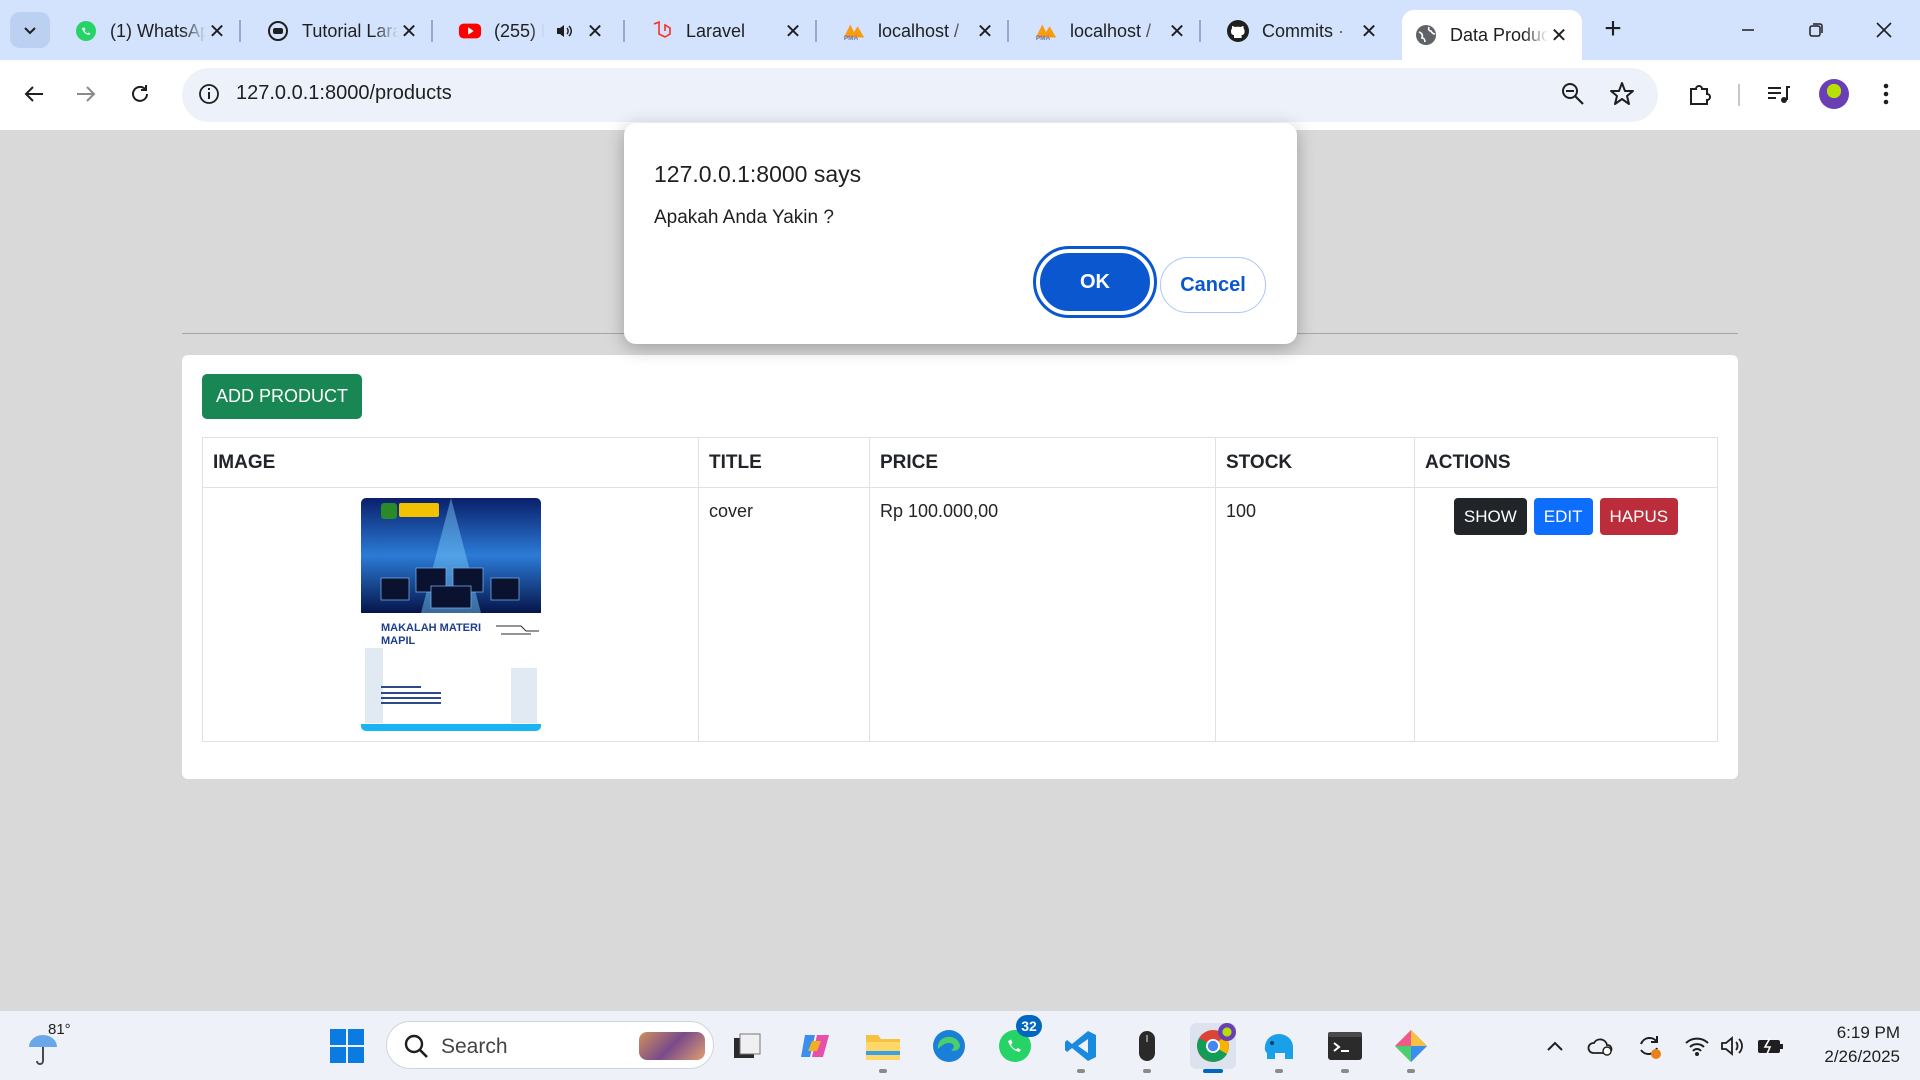 The height and width of the screenshot is (1080, 1920). What do you see at coordinates (1816, 30) in the screenshot?
I see `restore-button` at bounding box center [1816, 30].